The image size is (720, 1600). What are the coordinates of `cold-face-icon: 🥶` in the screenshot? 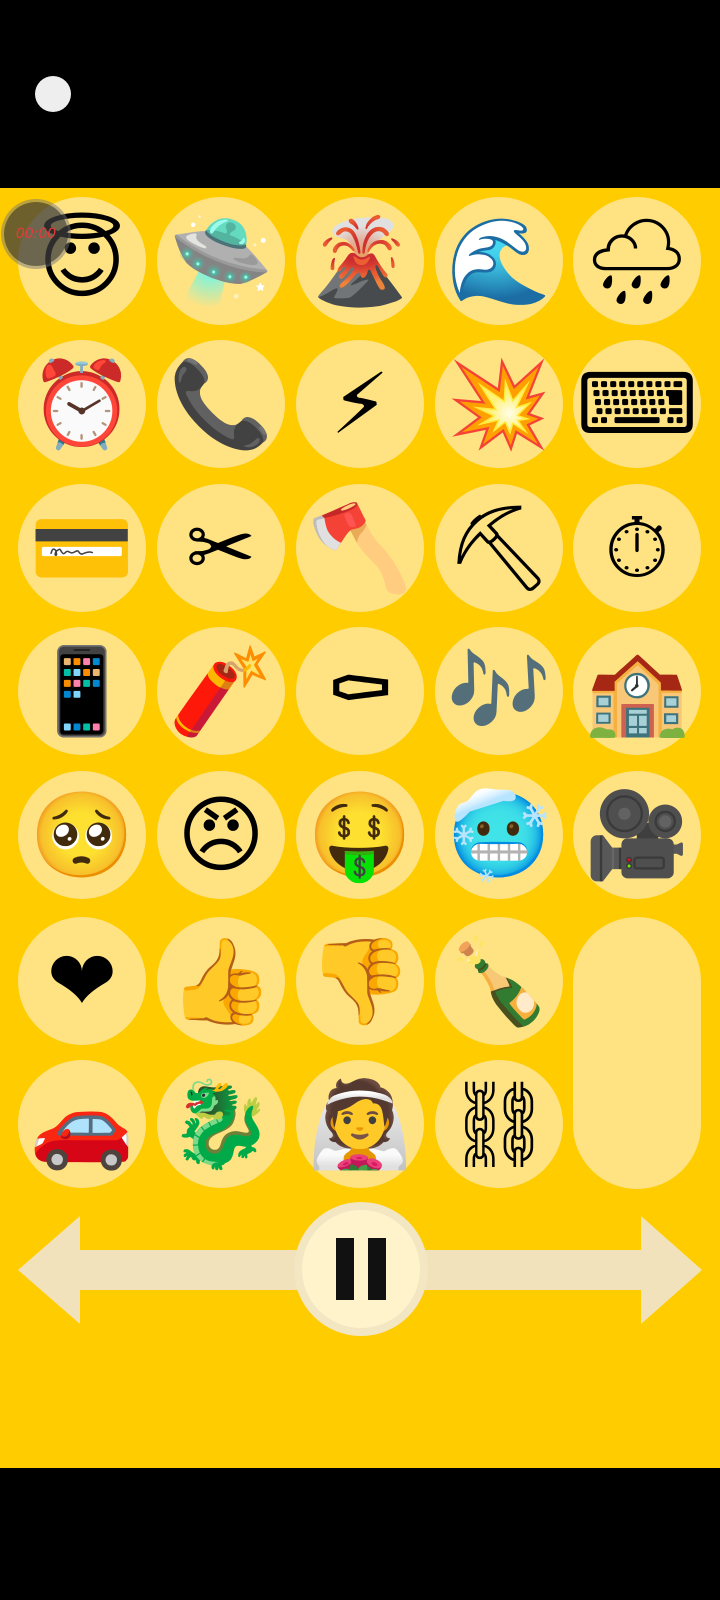 It's located at (499, 835).